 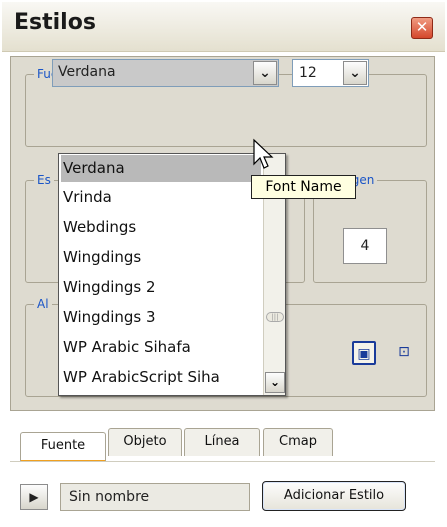 I want to click on dropdown-item: WP ArabicScript Siha, so click(x=161, y=377).